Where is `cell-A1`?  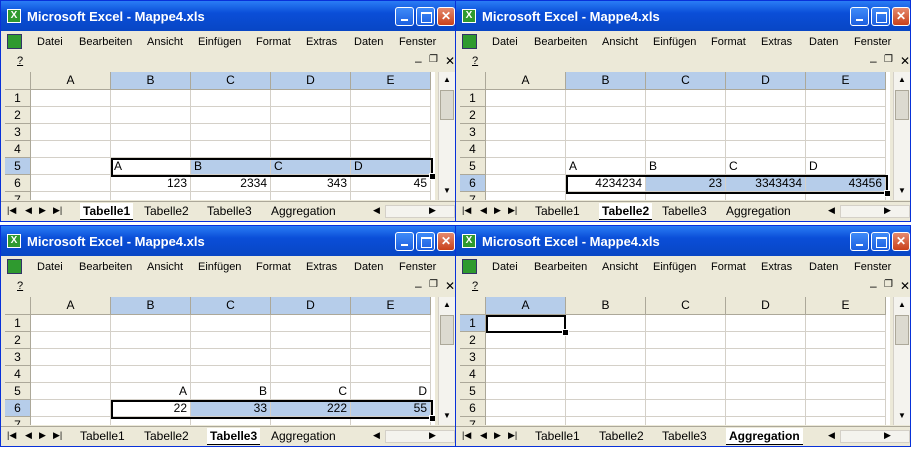
cell-A1 is located at coordinates (71, 98).